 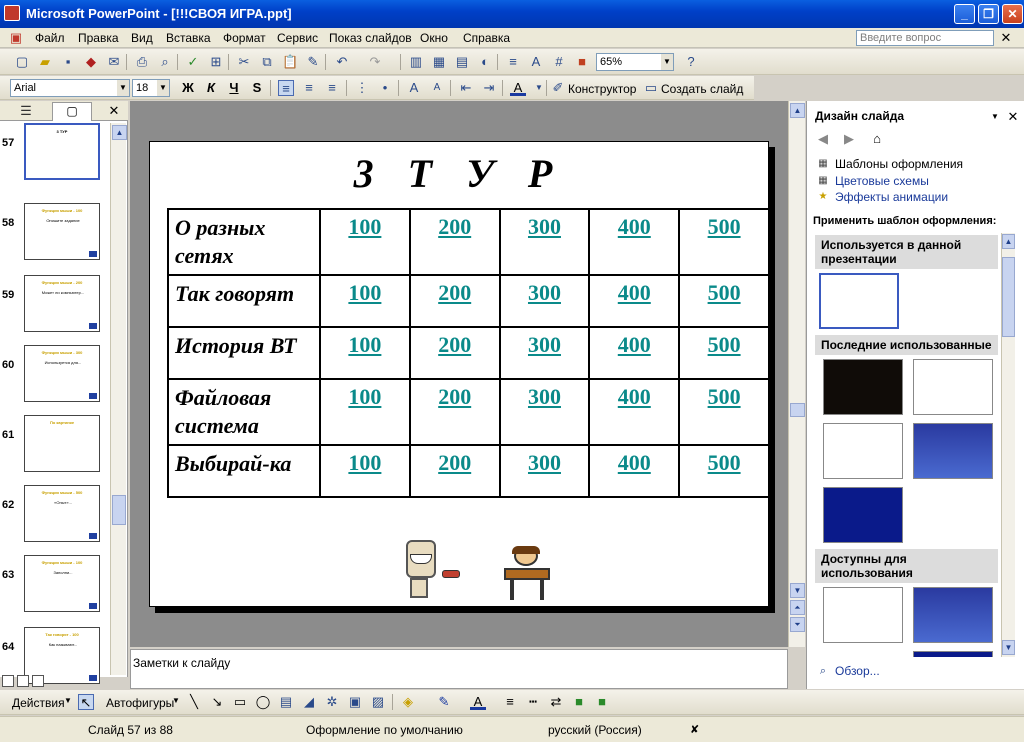 I want to click on home-icon: ⌂, so click(x=877, y=139).